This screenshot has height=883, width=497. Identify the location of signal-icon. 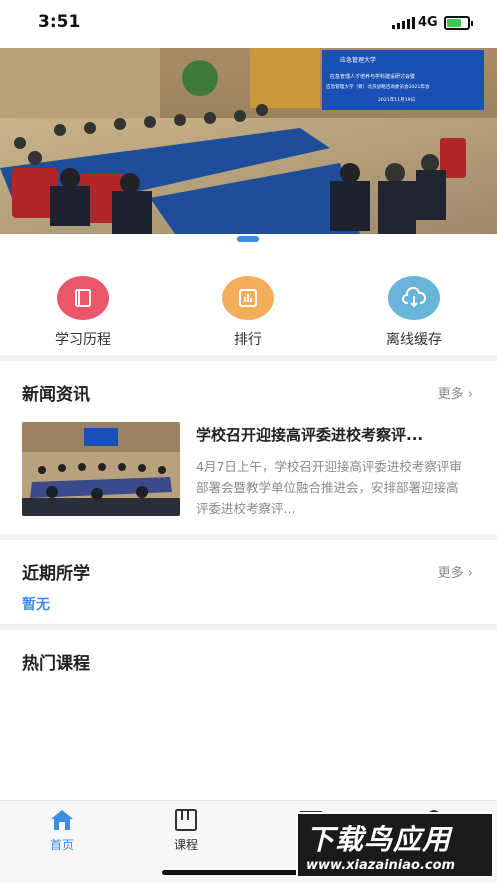
(403, 23).